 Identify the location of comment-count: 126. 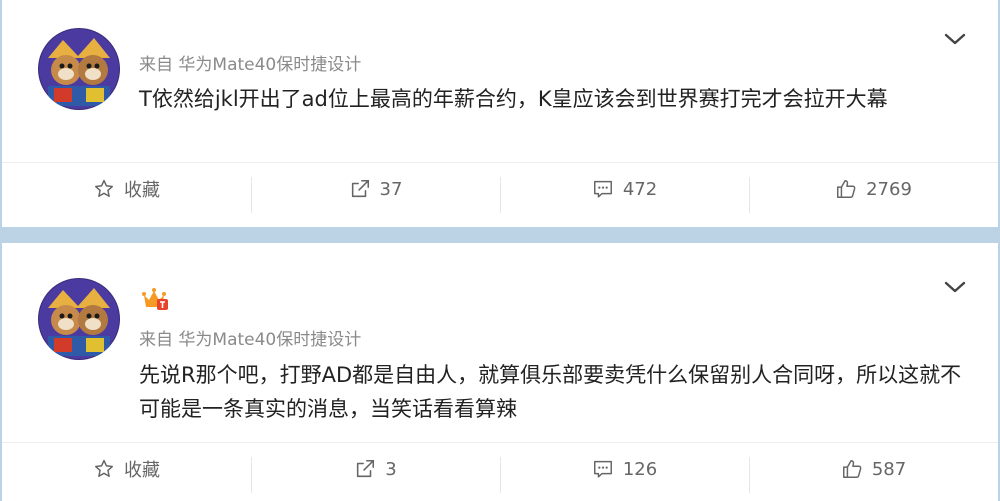
(640, 469).